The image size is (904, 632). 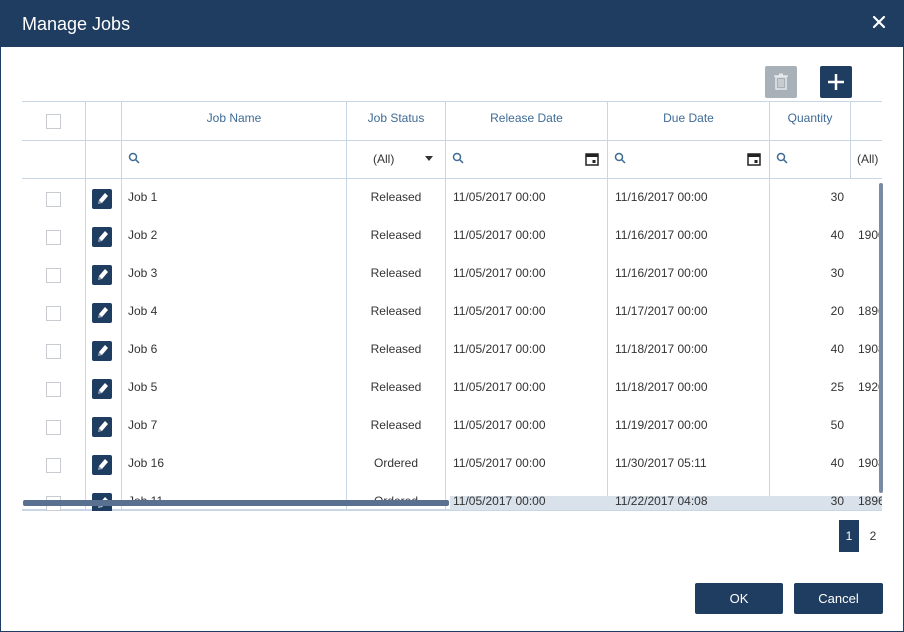 What do you see at coordinates (143, 197) in the screenshot?
I see `job-name-cell: Job 1` at bounding box center [143, 197].